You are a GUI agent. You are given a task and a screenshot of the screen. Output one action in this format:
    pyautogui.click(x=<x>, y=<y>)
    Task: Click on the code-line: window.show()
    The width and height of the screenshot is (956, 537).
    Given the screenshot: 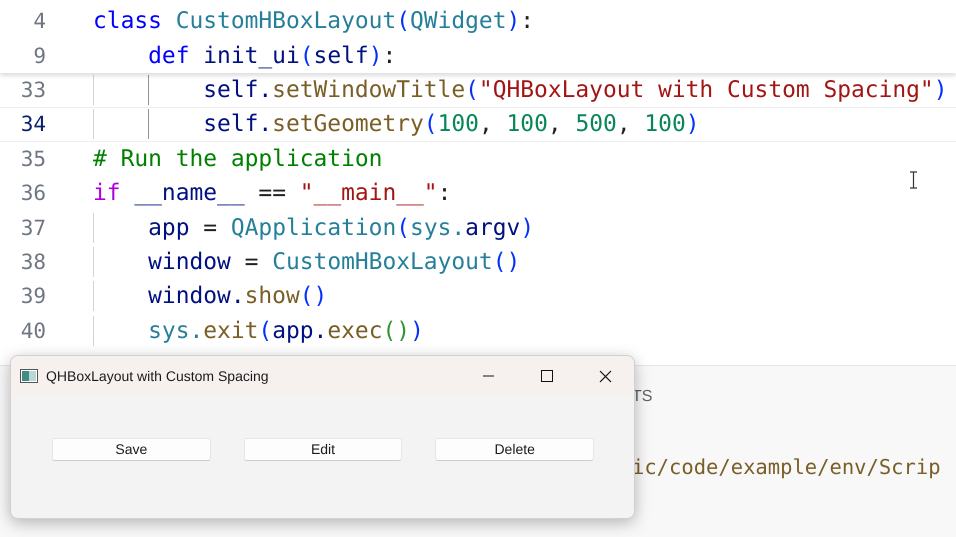 What is the action you would take?
    pyautogui.click(x=210, y=296)
    